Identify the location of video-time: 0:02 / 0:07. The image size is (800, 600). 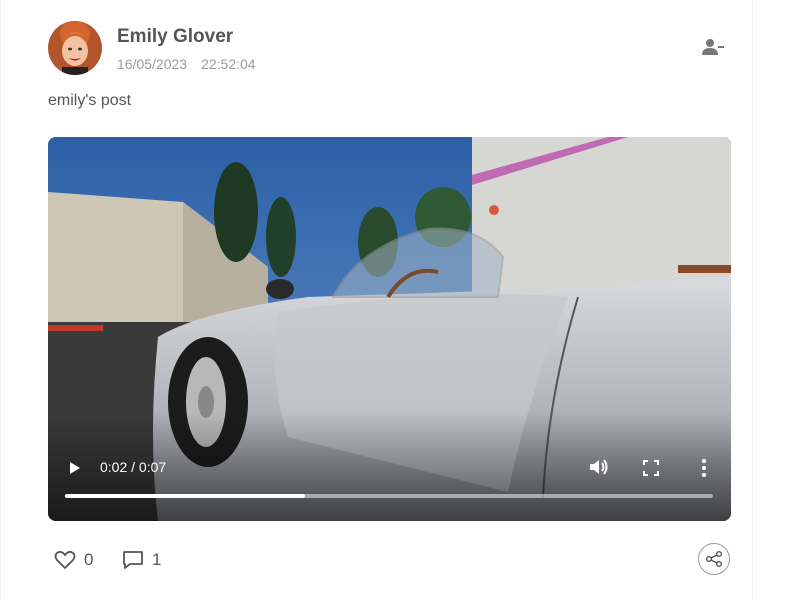
(133, 467).